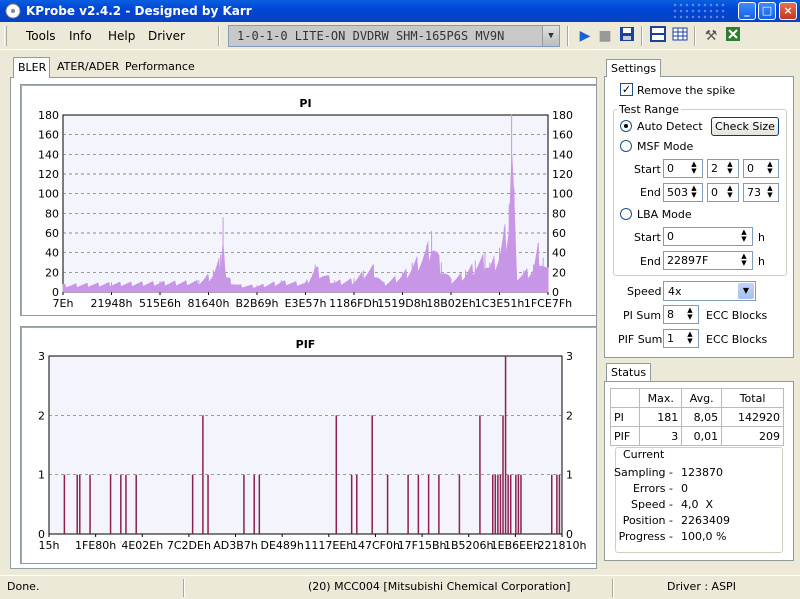 Image resolution: width=800 pixels, height=599 pixels. What do you see at coordinates (626, 214) in the screenshot?
I see `lba-mode-radio` at bounding box center [626, 214].